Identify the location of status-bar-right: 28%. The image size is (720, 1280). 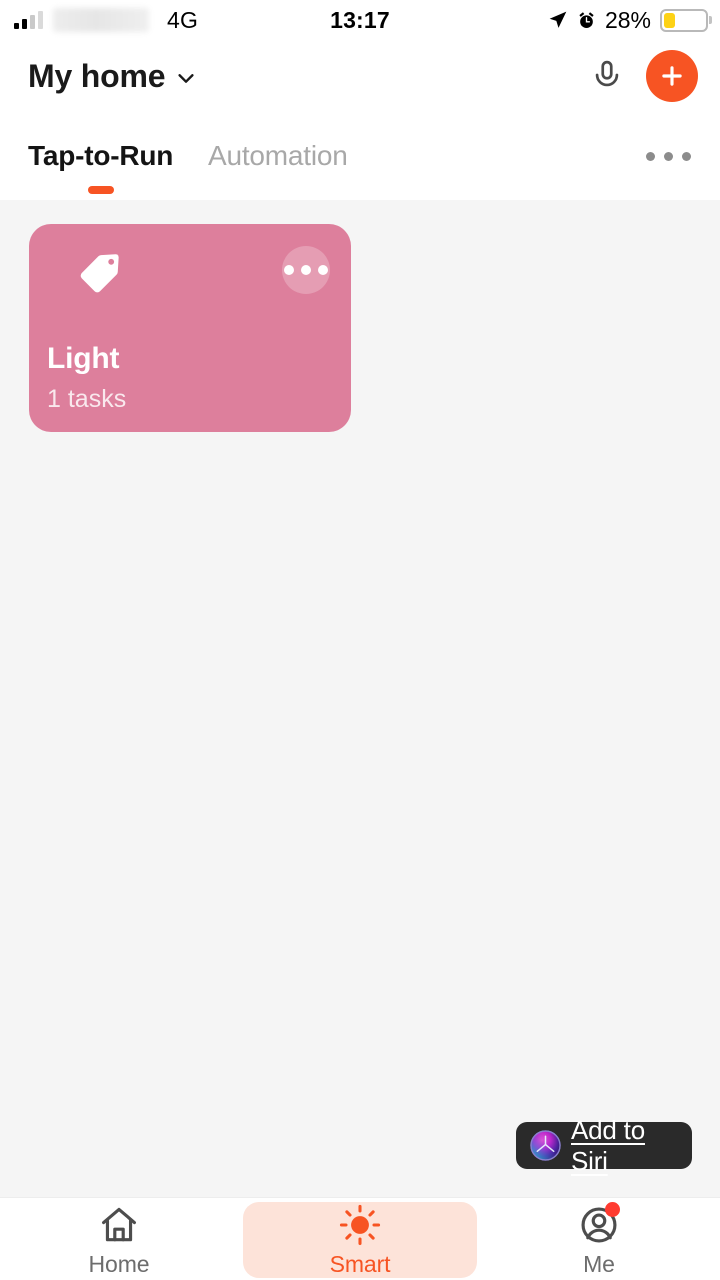
(628, 20).